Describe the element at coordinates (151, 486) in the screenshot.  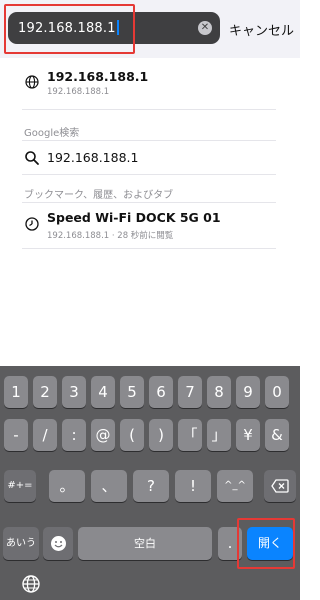
I see `key-question: ?` at that location.